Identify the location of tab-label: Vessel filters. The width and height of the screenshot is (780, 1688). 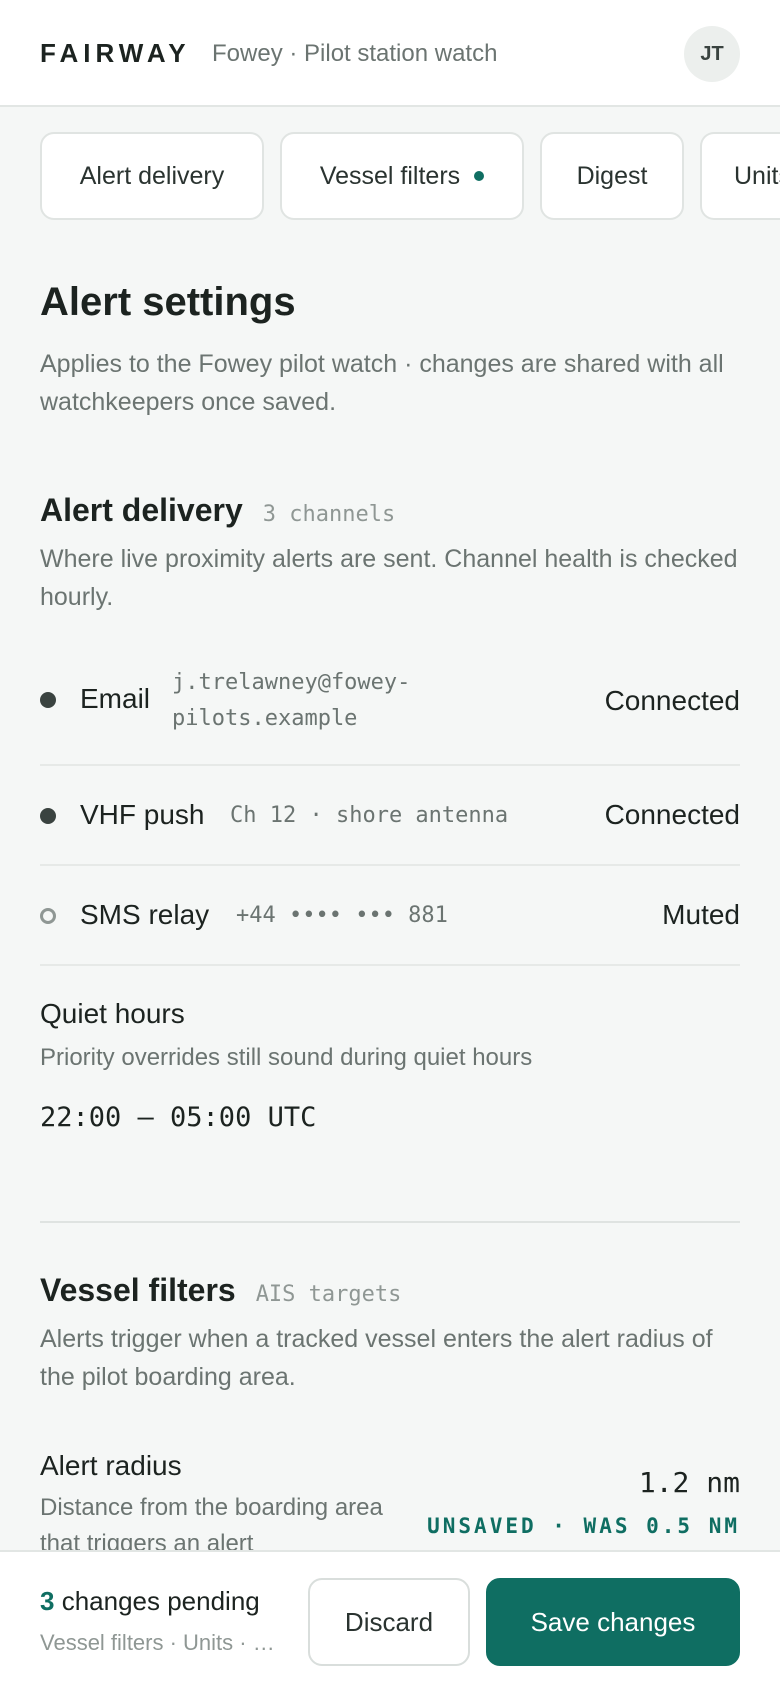
(390, 175).